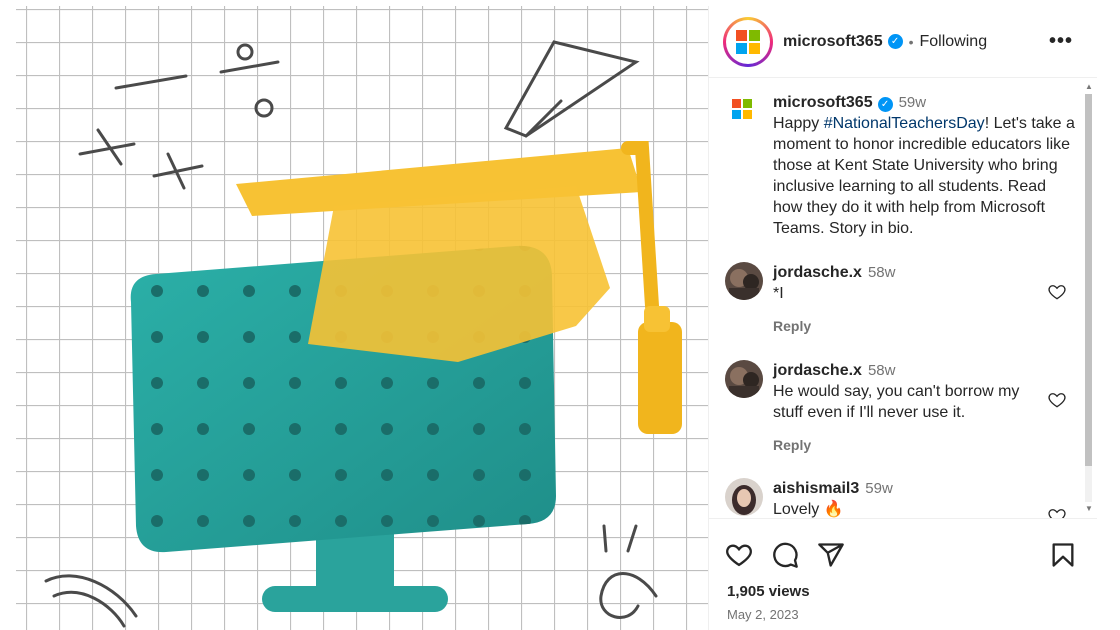  Describe the element at coordinates (908, 498) in the screenshot. I see `comment-body: aishismail3 59w Lovely 🔥` at that location.